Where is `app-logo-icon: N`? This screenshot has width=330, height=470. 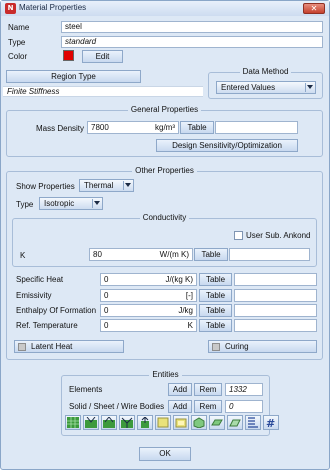 app-logo-icon: N is located at coordinates (10, 8).